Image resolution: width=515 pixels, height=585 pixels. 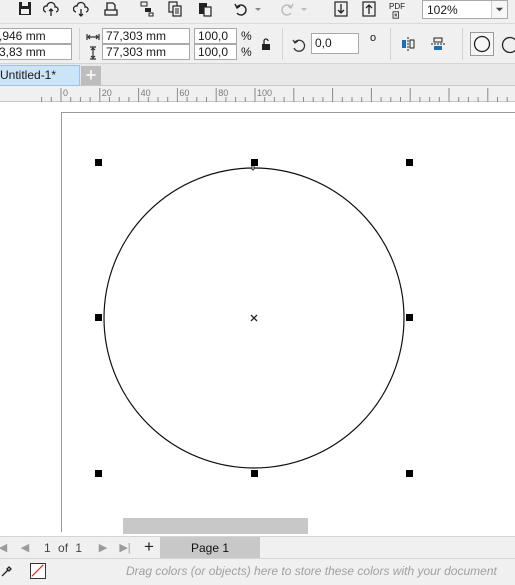 I want to click on lock-ratio-icon, so click(x=266, y=44).